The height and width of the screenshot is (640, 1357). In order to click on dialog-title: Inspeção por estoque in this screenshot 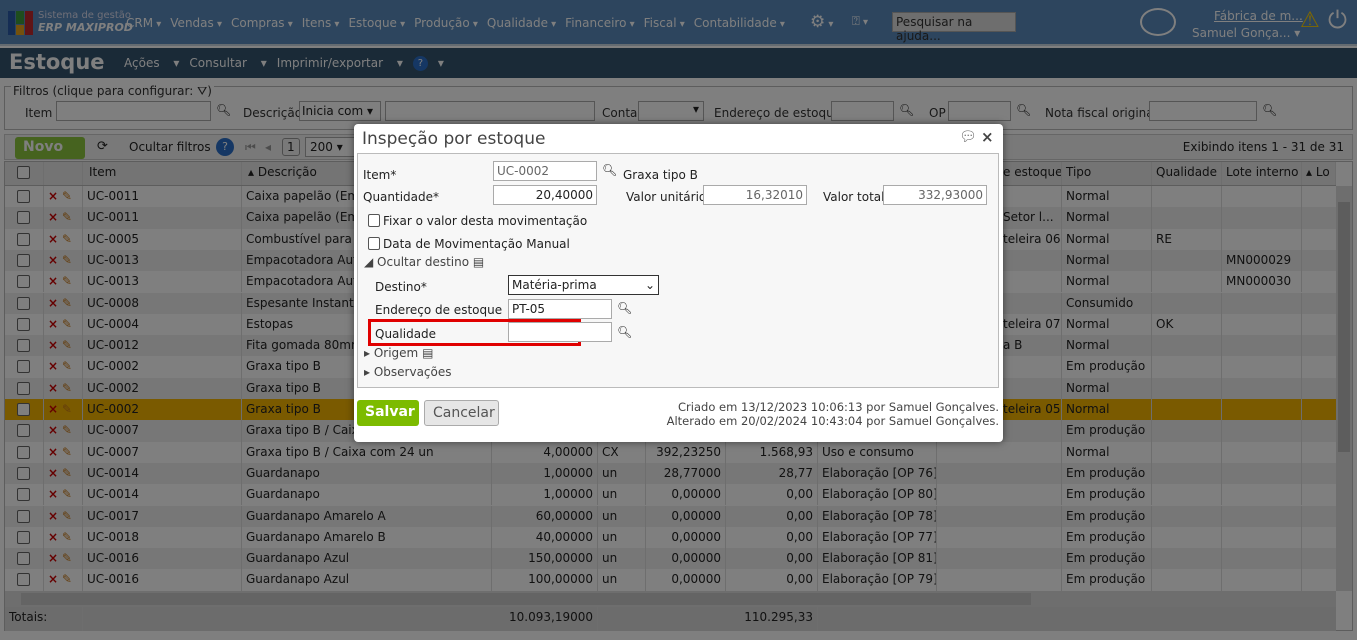, I will do `click(454, 139)`.